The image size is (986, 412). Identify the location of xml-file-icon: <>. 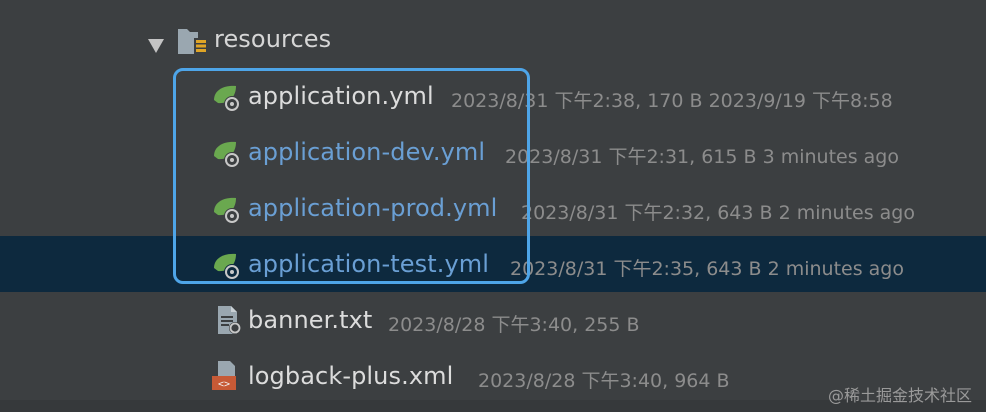
(226, 376).